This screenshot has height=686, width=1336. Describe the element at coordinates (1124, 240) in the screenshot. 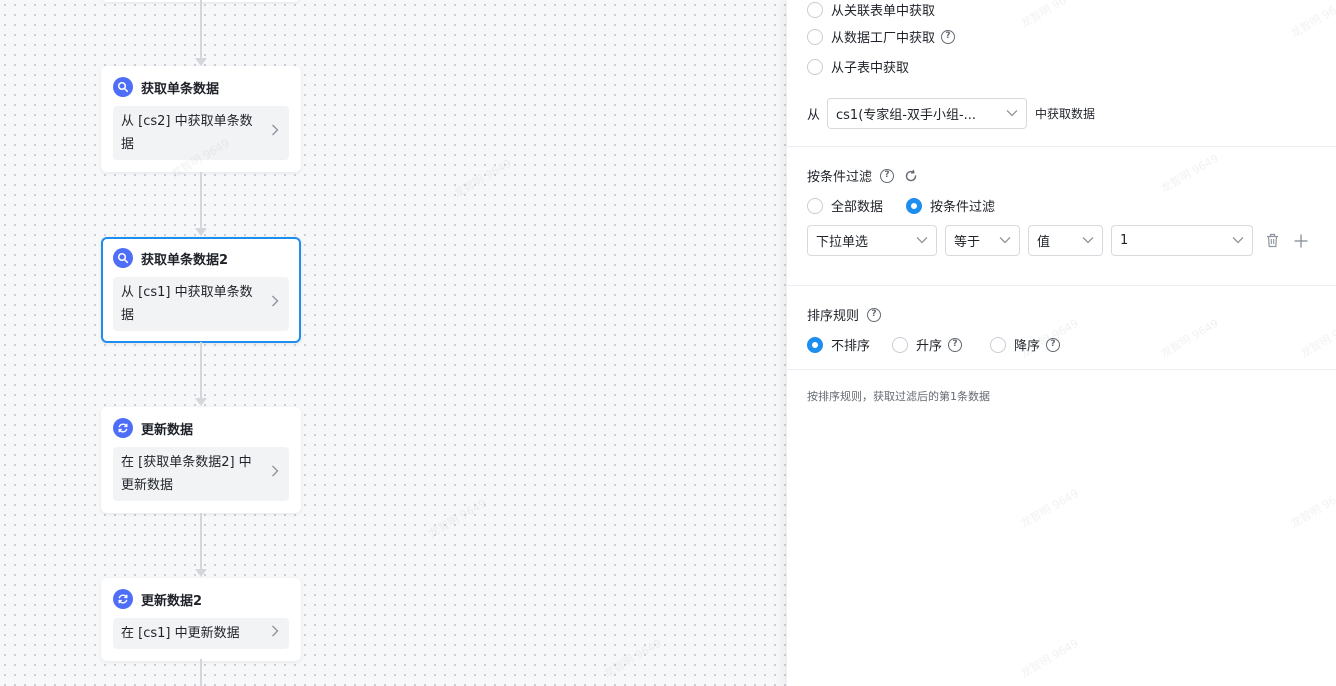

I see `select-value: 1` at that location.